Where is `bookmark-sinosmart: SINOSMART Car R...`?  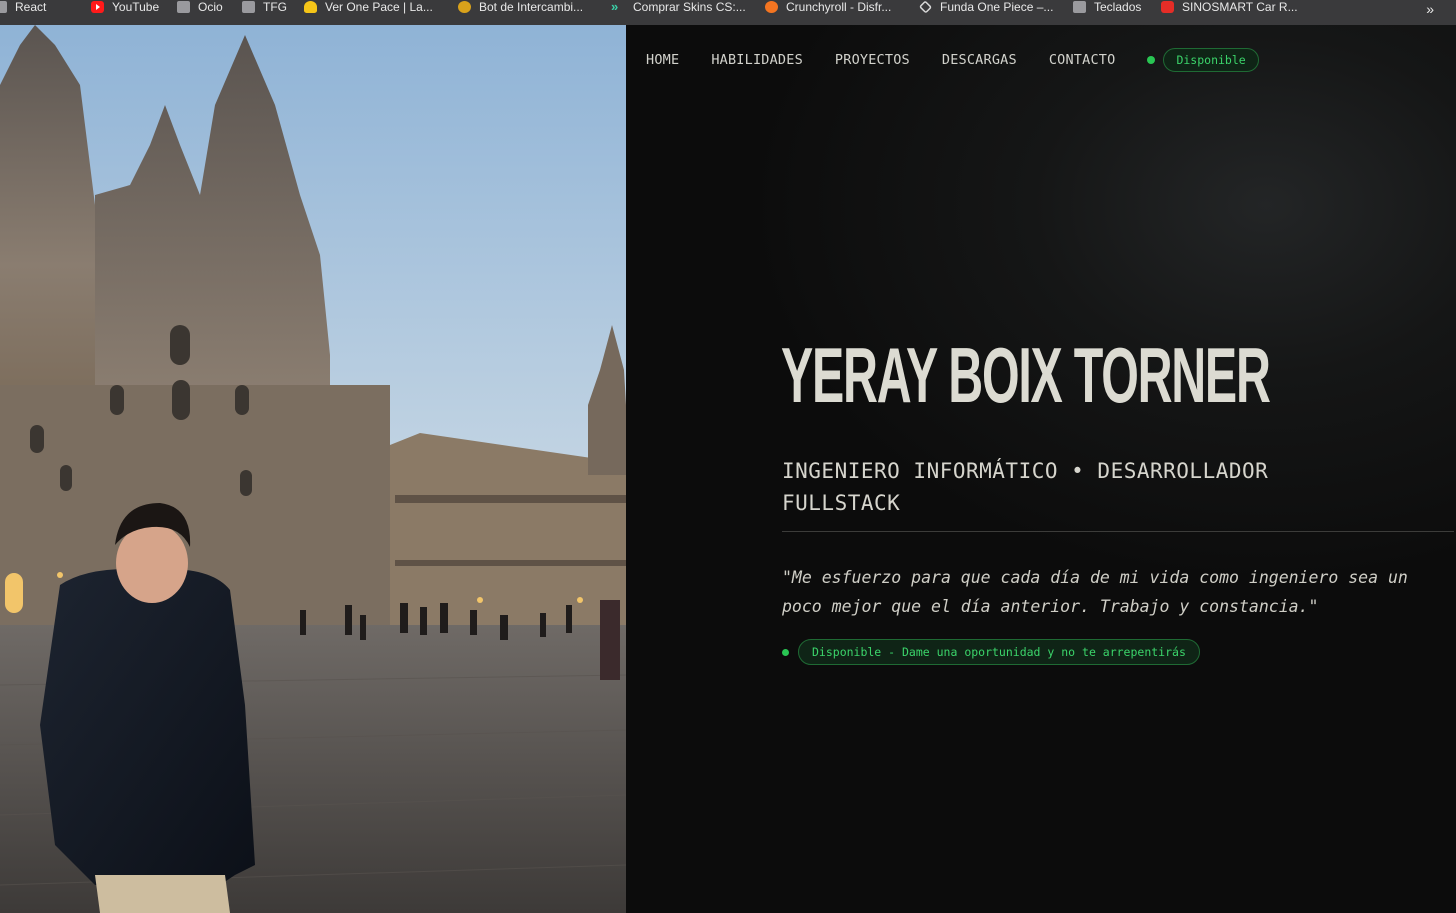 bookmark-sinosmart: SINOSMART Car R... is located at coordinates (1229, 7).